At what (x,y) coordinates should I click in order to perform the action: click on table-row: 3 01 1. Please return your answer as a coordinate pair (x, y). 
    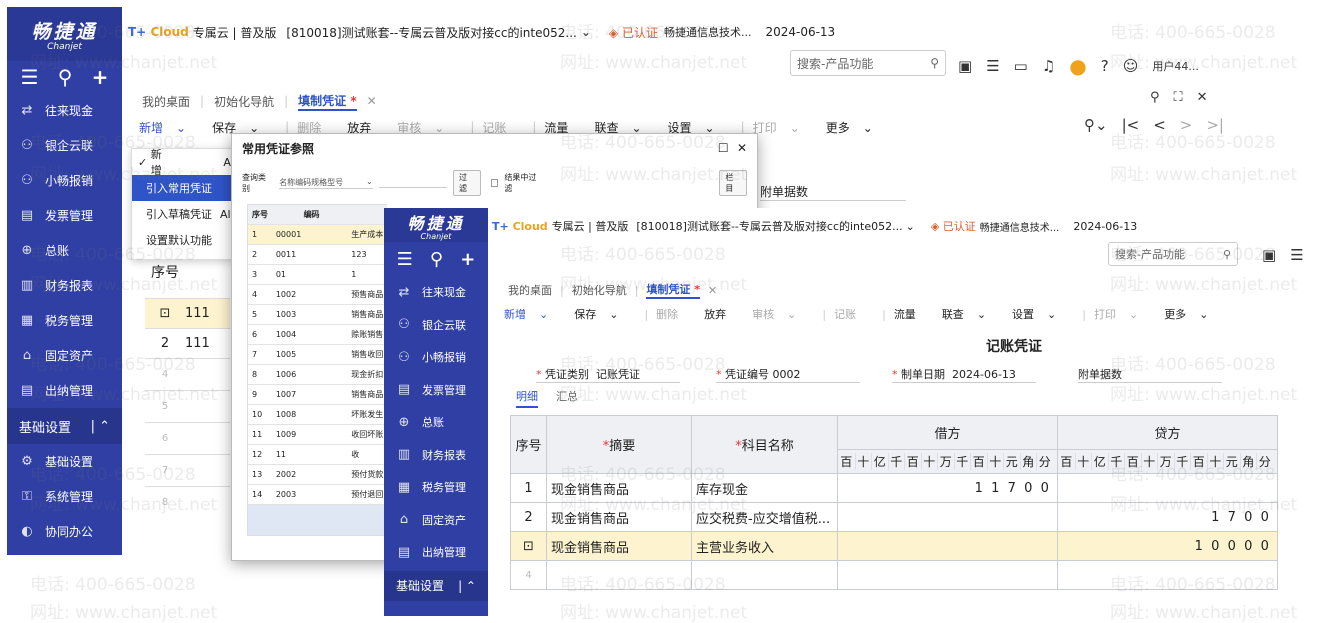
    Looking at the image, I should click on (317, 275).